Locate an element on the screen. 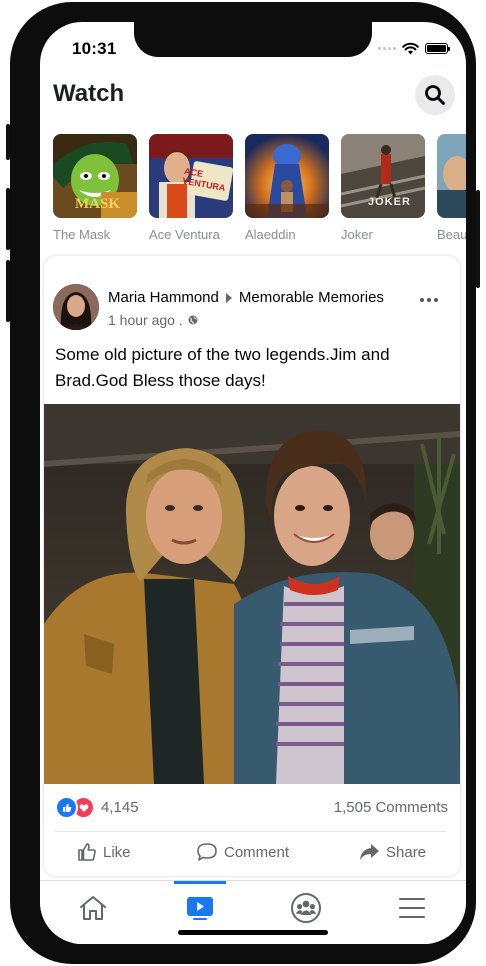 The height and width of the screenshot is (966, 486). post-time: 1 hour ago . is located at coordinates (145, 320).